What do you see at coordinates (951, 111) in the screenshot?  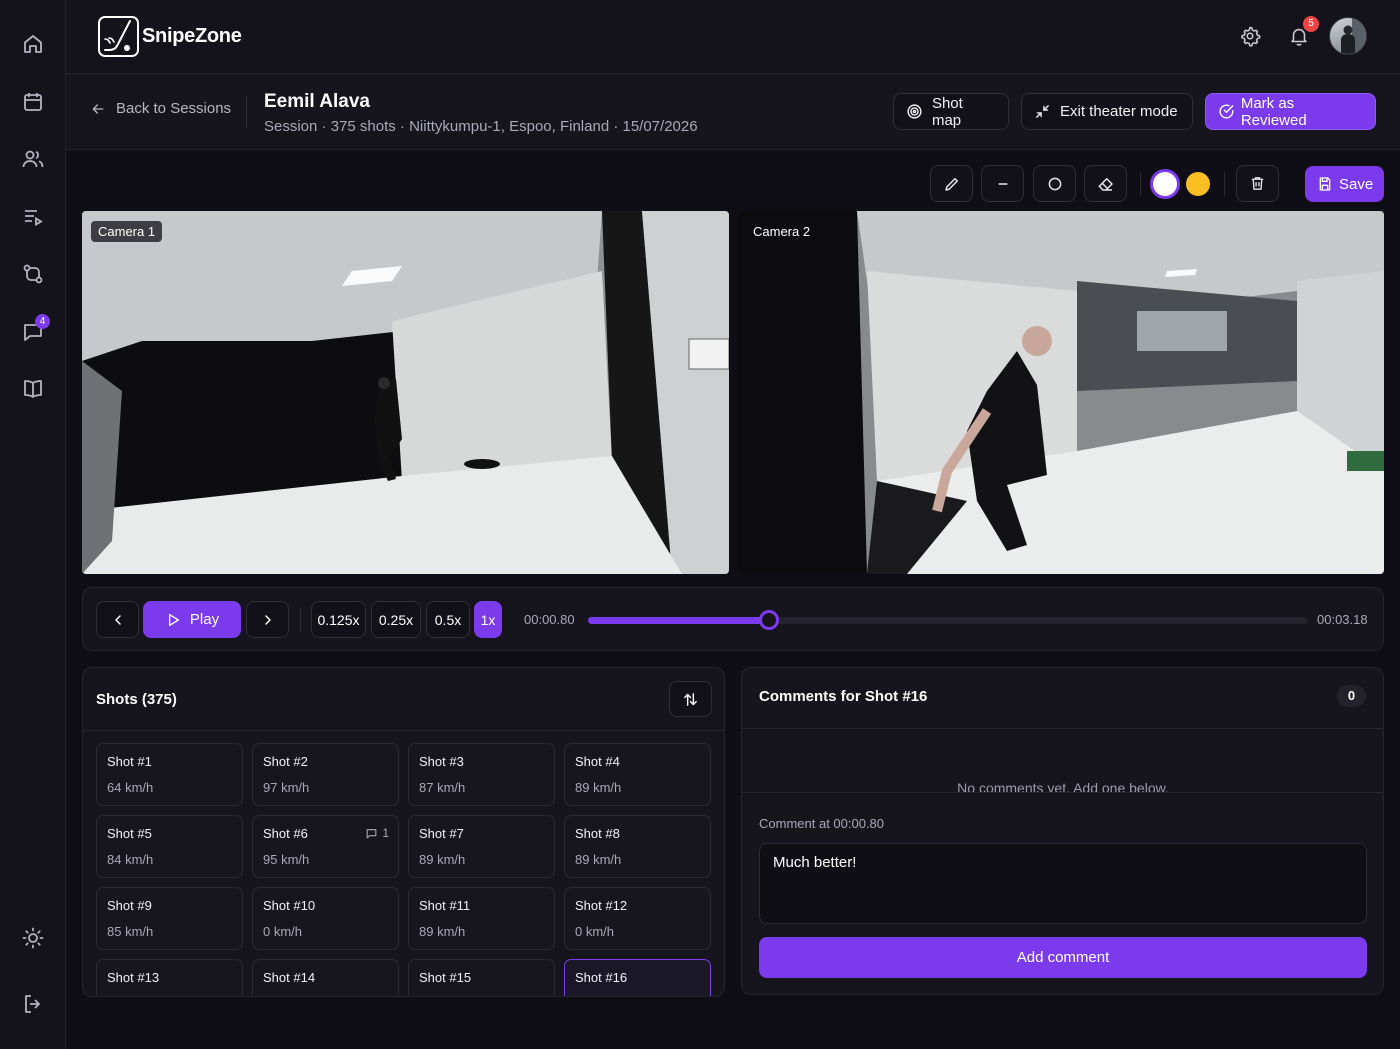 I see `shot-map-button: Shot map` at bounding box center [951, 111].